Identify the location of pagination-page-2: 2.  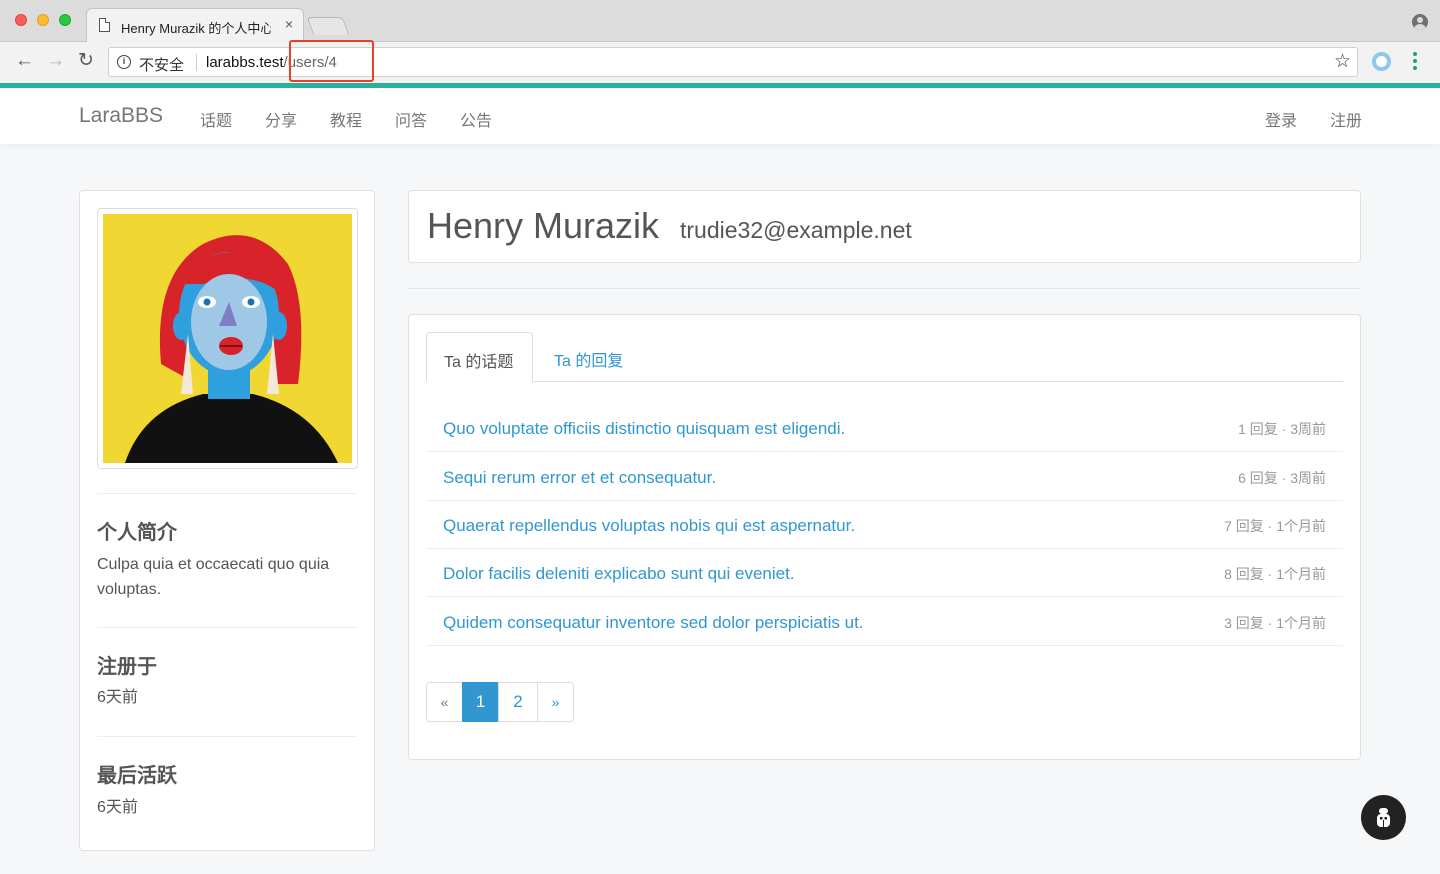
(518, 702).